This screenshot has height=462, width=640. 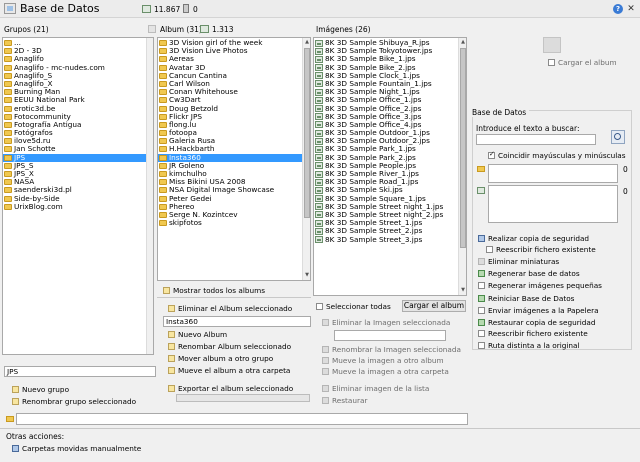 What do you see at coordinates (491, 154) in the screenshot?
I see `match-case-box` at bounding box center [491, 154].